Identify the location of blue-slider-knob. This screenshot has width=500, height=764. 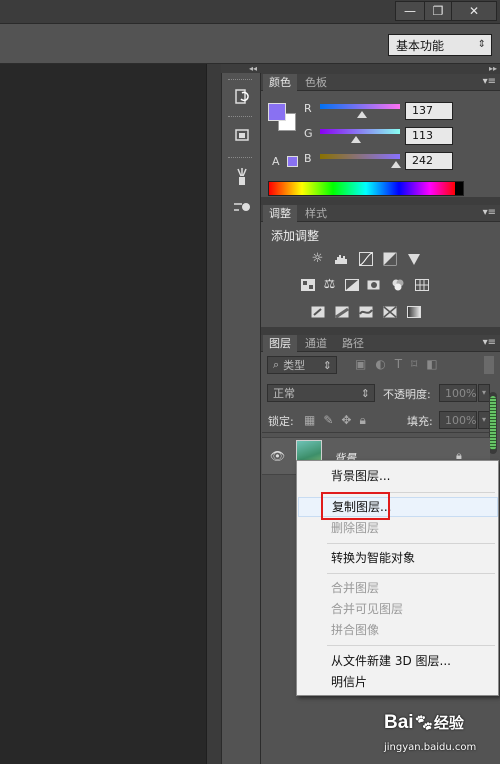
(396, 164).